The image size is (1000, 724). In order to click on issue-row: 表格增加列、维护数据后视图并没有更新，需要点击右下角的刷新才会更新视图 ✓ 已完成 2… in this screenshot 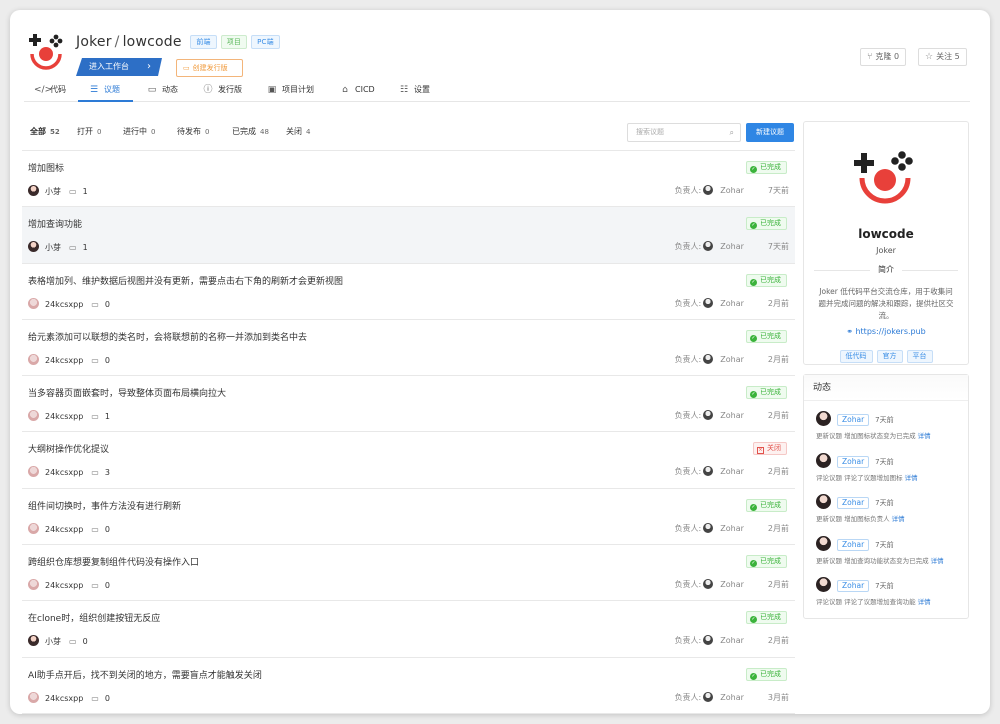, I will do `click(408, 292)`.